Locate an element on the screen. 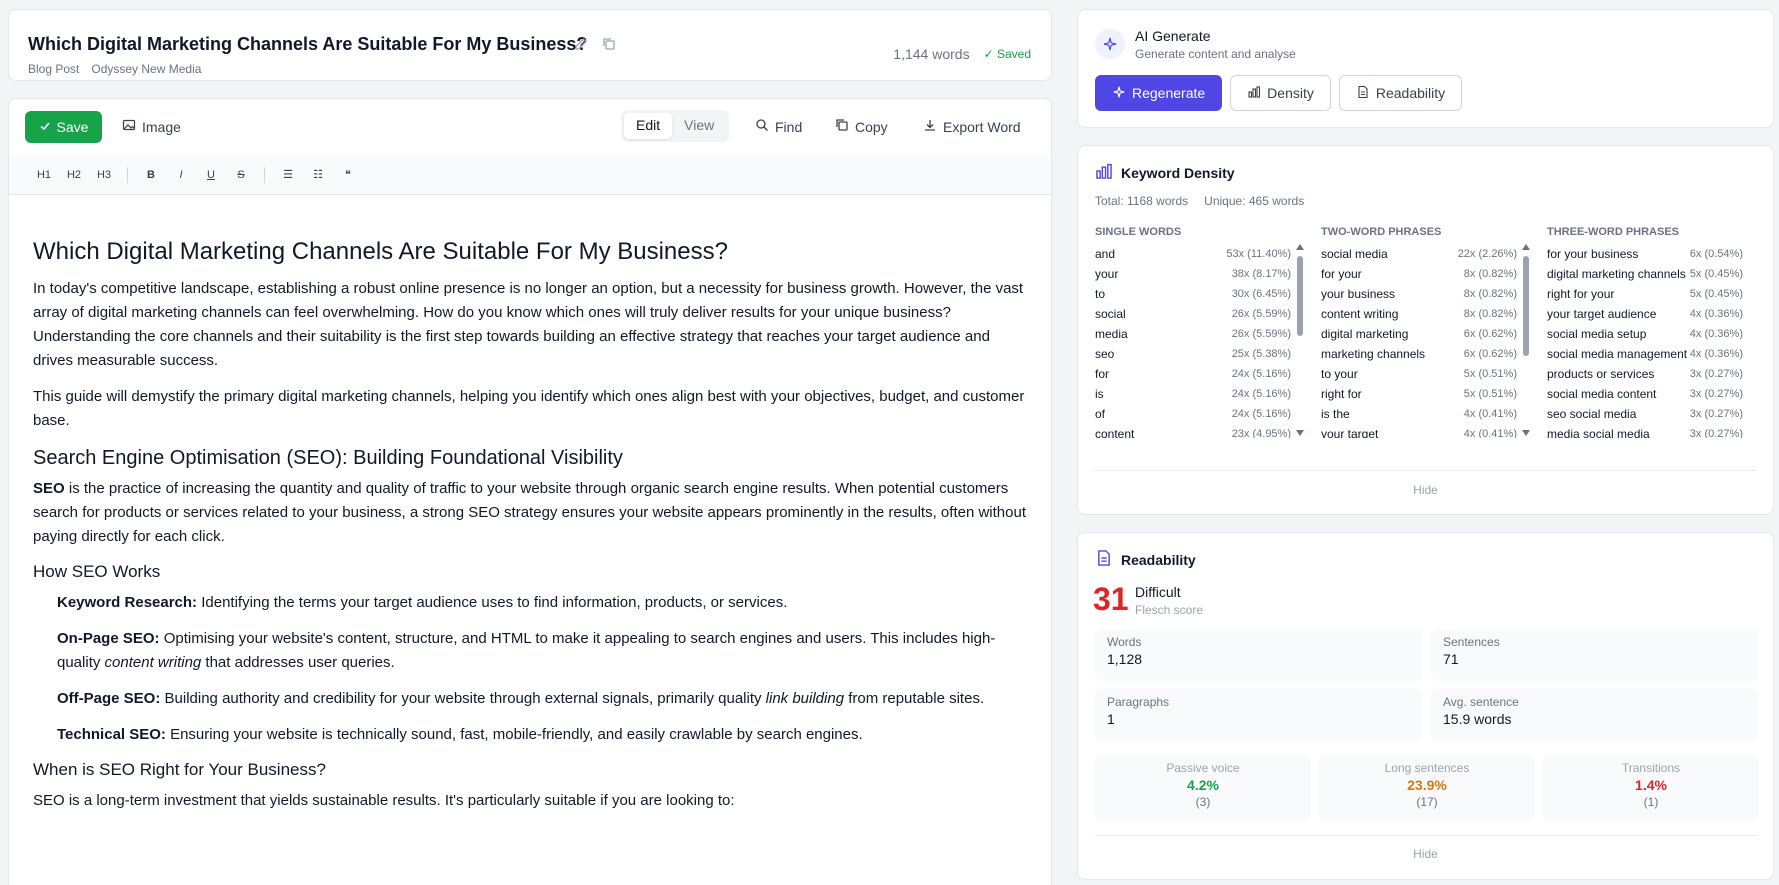 Image resolution: width=1779 pixels, height=885 pixels. edit-title-icon is located at coordinates (581, 46).